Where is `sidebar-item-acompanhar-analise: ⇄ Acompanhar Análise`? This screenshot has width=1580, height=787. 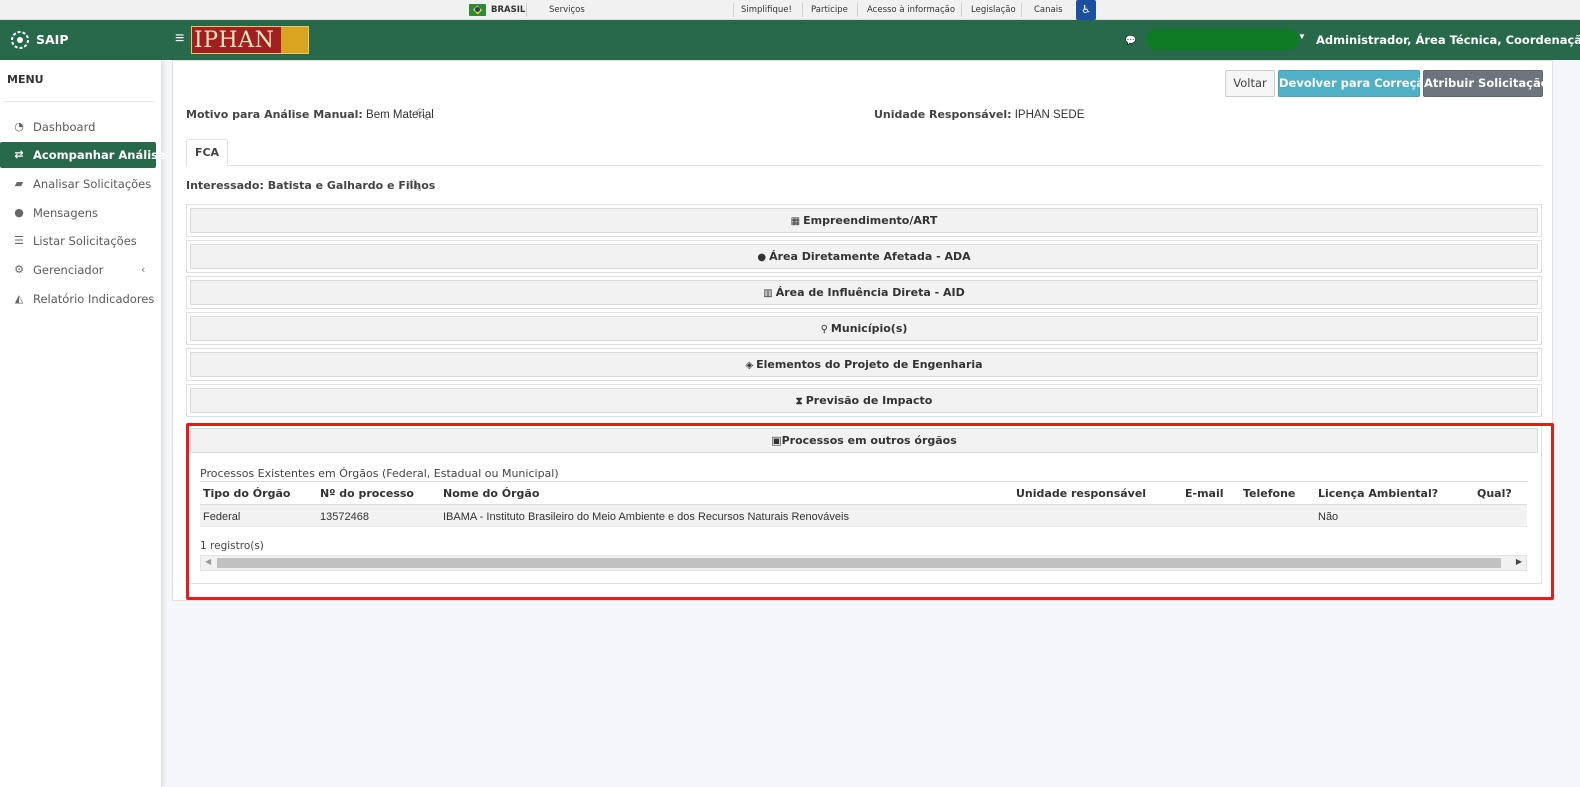 sidebar-item-acompanhar-analise: ⇄ Acompanhar Análise is located at coordinates (83, 155).